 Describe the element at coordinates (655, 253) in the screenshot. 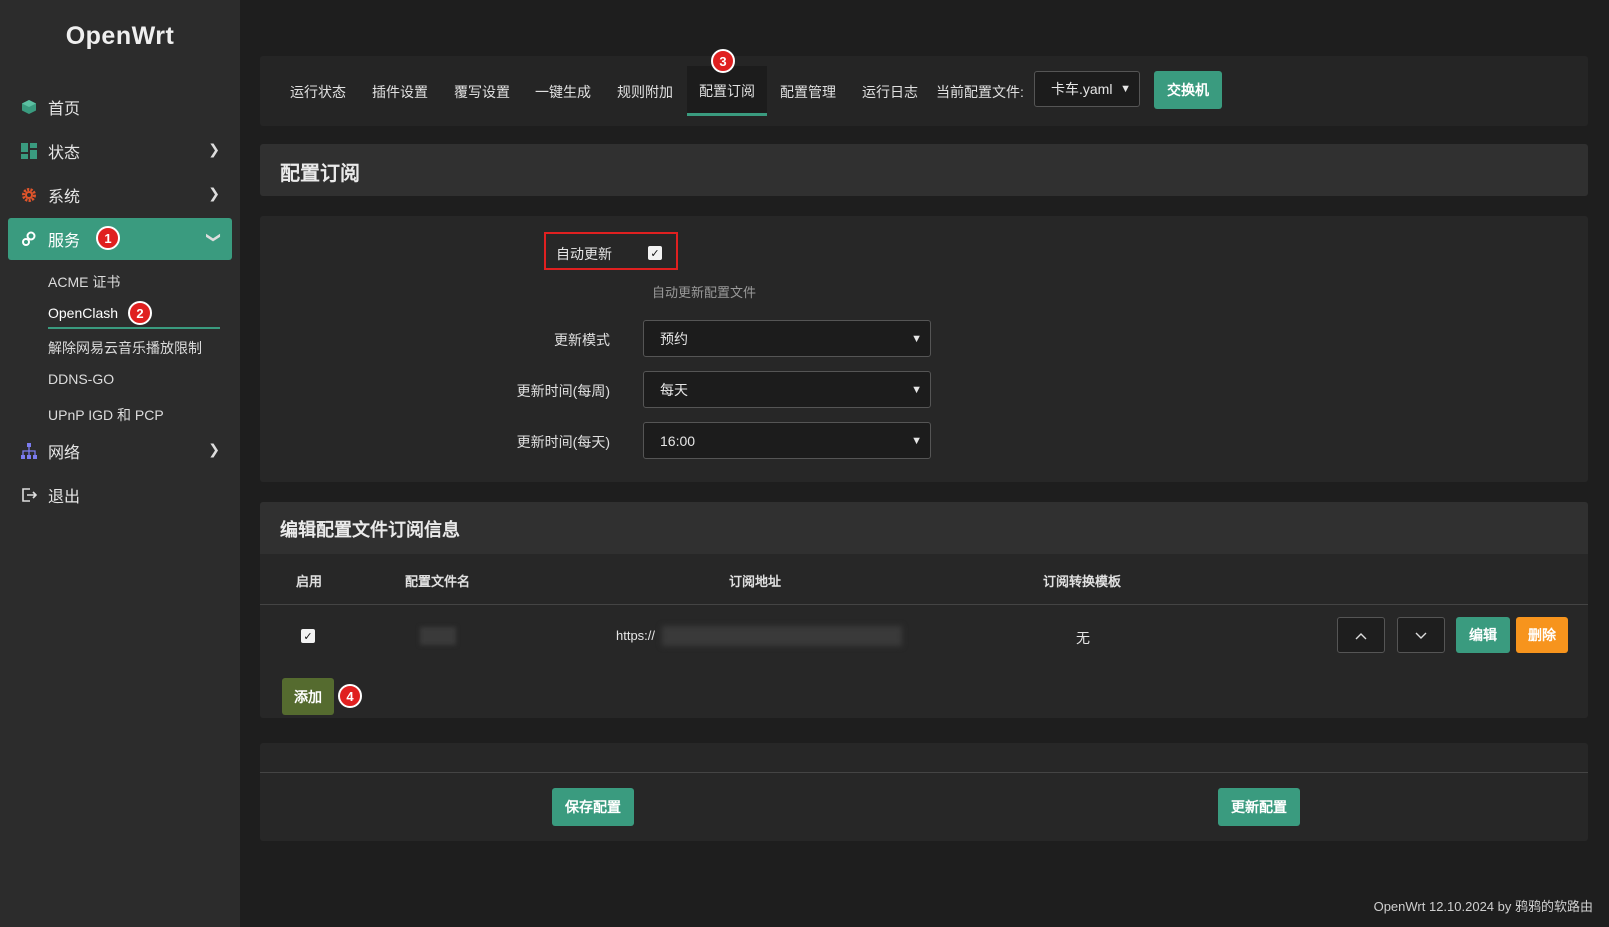

I see `auto-update-checkbox: ✓` at that location.